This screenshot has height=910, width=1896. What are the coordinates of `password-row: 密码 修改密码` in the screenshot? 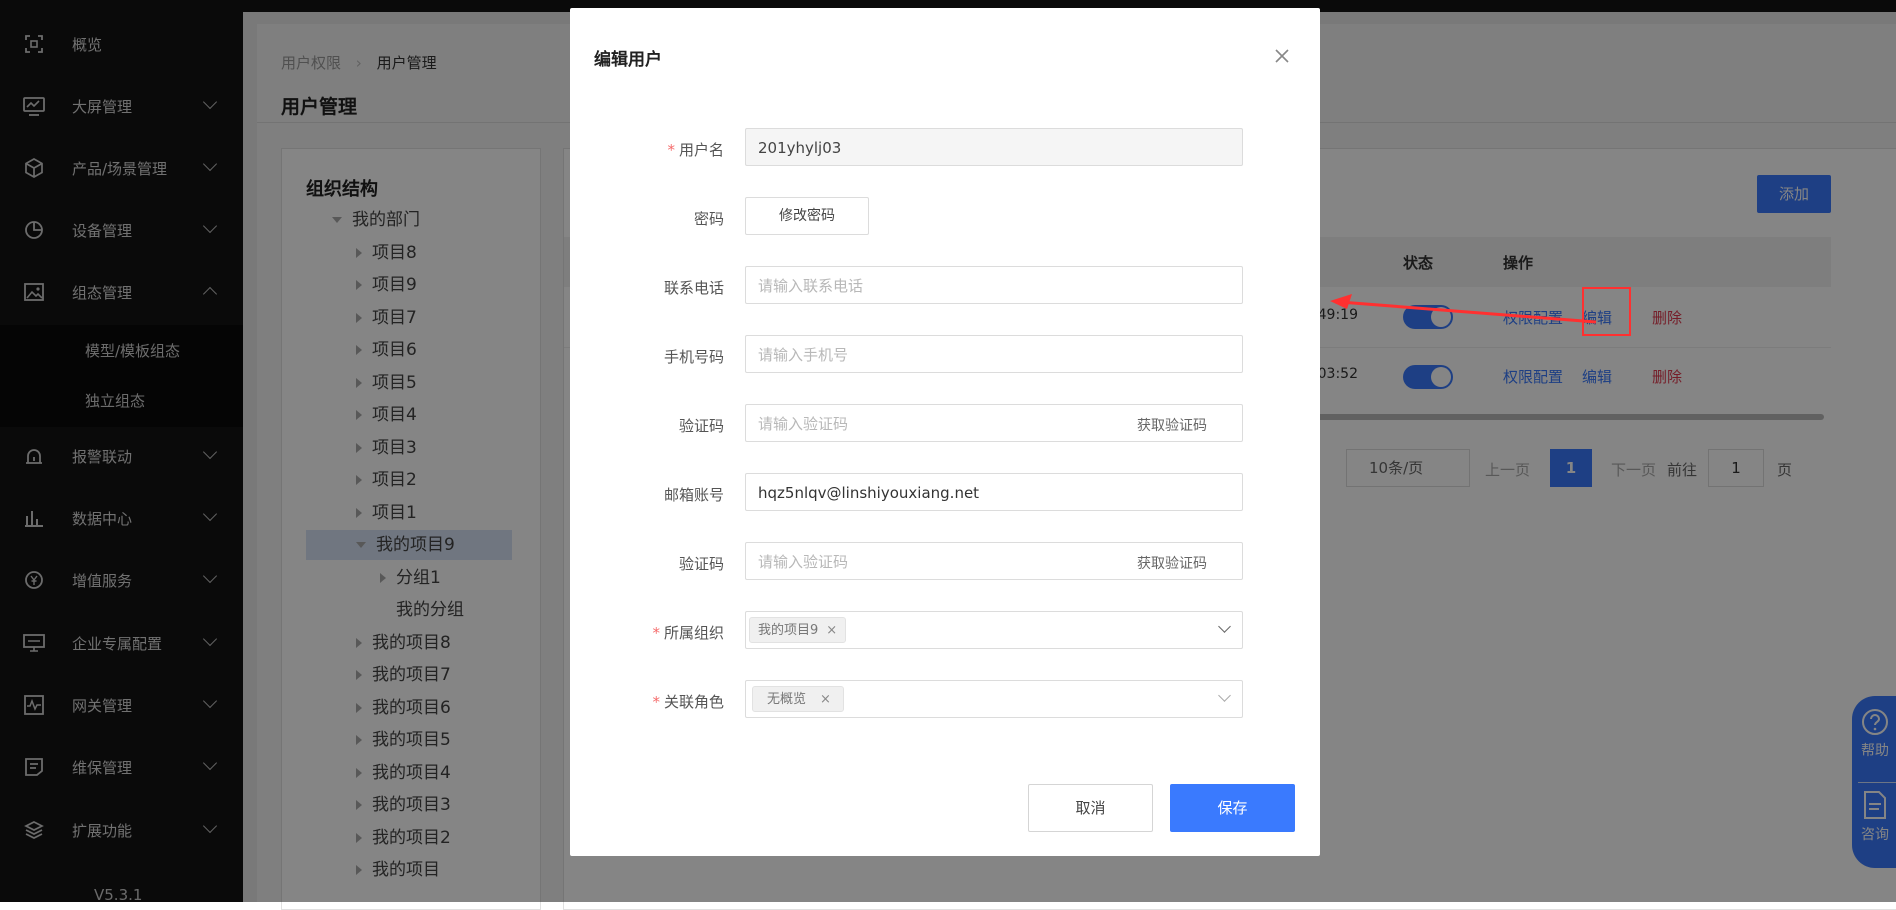 It's located at (945, 218).